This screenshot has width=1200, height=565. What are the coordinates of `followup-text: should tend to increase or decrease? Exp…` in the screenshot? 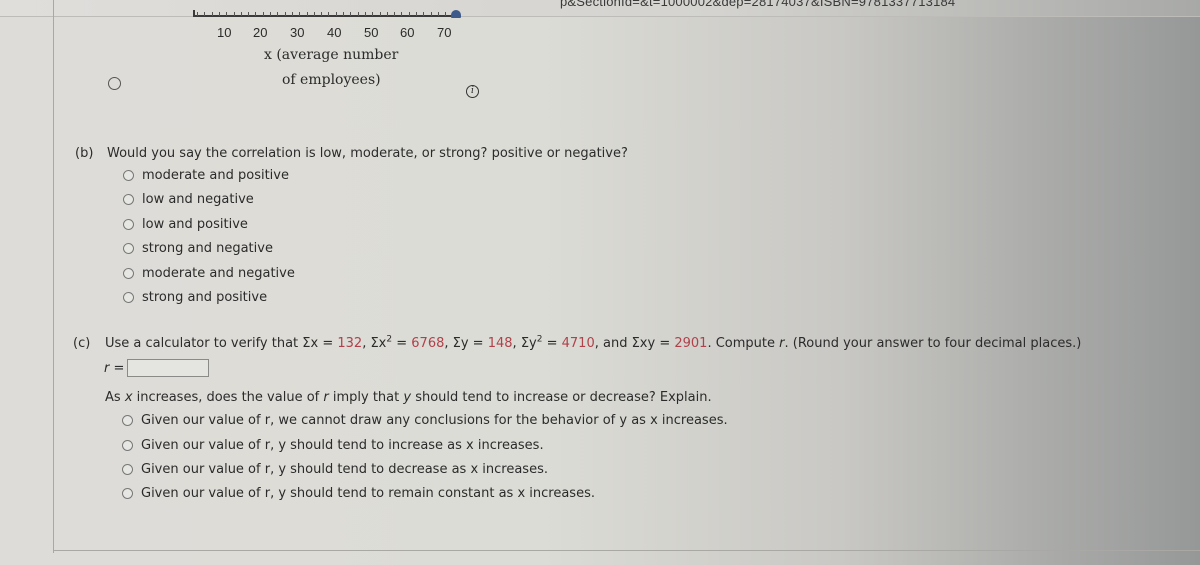 It's located at (561, 397).